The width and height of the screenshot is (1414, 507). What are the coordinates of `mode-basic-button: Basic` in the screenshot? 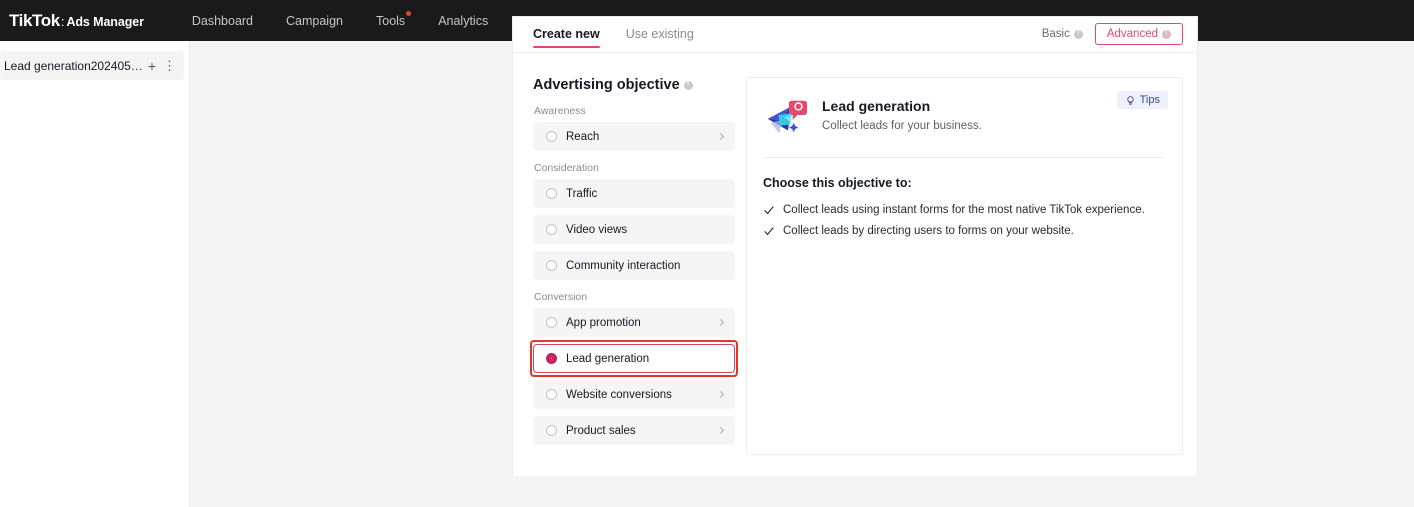 It's located at (1062, 34).